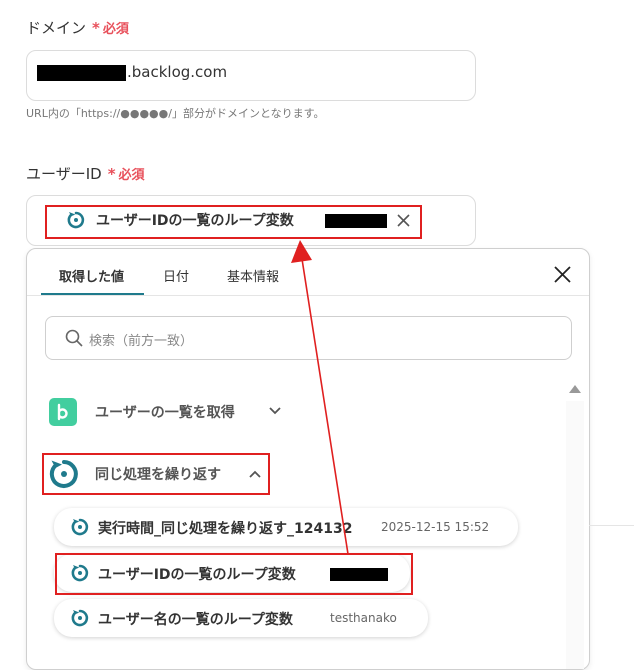  Describe the element at coordinates (195, 221) in the screenshot. I see `tag-label: ユーザーIDの一覧のループ変数` at that location.